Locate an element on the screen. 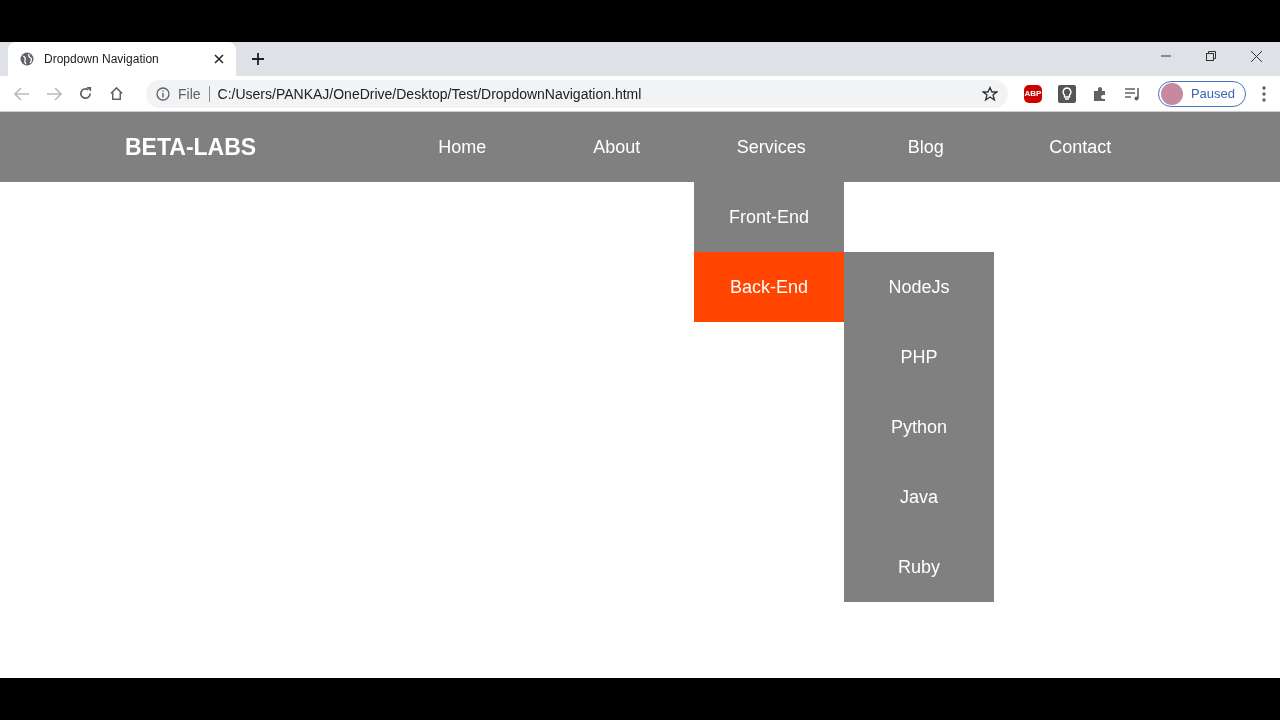  site-logo: BETA-LABS is located at coordinates (255, 147).